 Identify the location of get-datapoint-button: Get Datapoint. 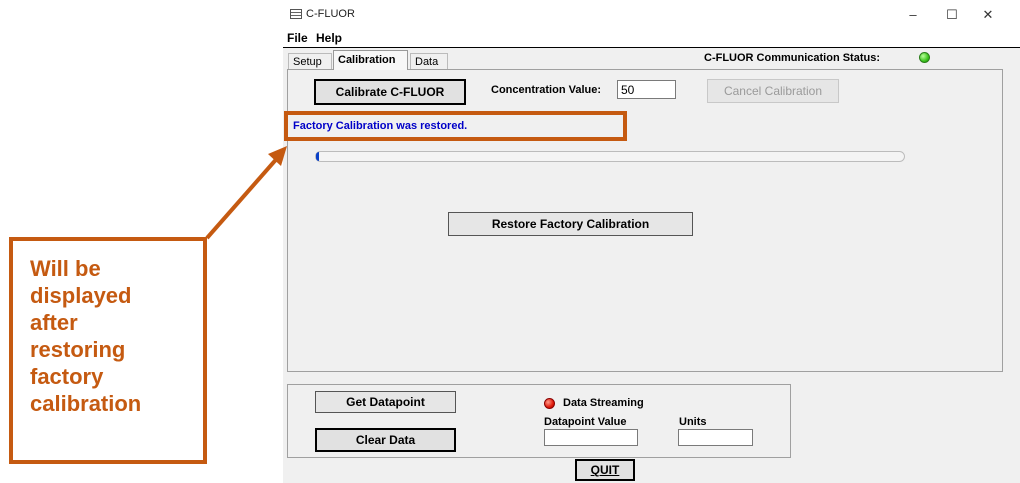
(385, 402).